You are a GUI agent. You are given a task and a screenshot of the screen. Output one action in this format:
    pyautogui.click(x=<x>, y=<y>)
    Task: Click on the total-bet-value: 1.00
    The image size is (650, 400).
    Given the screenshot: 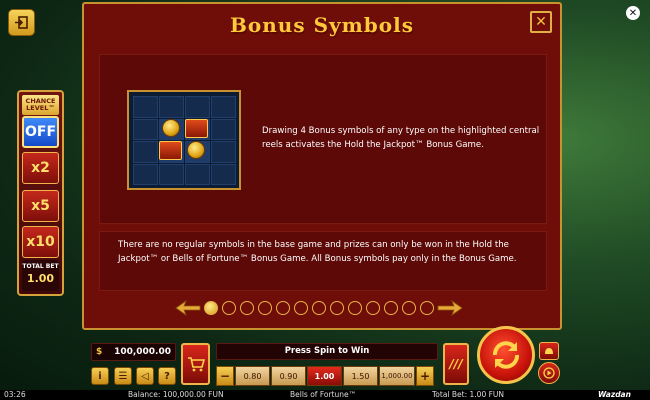 What is the action you would take?
    pyautogui.click(x=40, y=278)
    